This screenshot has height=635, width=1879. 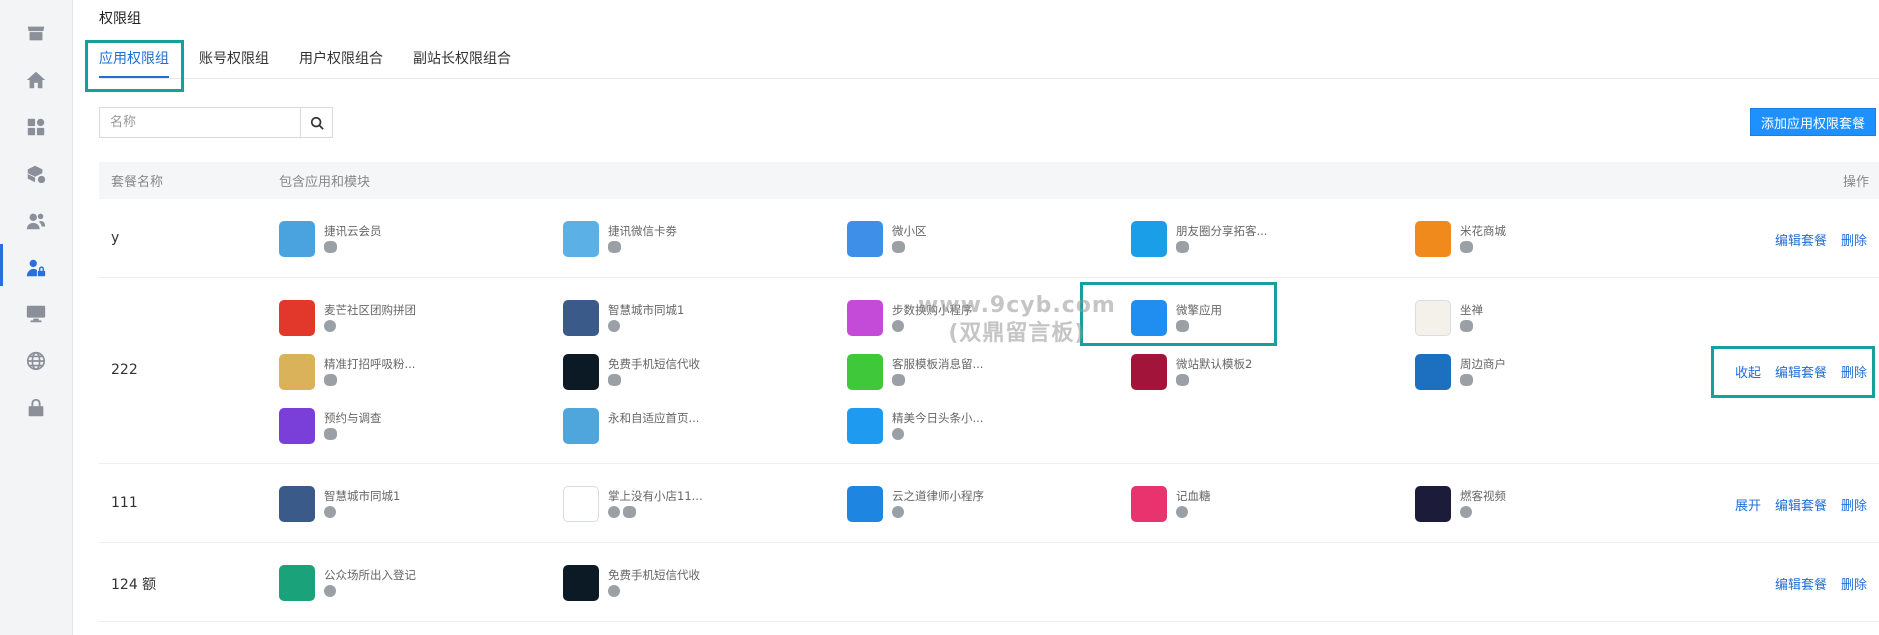 What do you see at coordinates (134, 584) in the screenshot?
I see `package-name: 124 额` at bounding box center [134, 584].